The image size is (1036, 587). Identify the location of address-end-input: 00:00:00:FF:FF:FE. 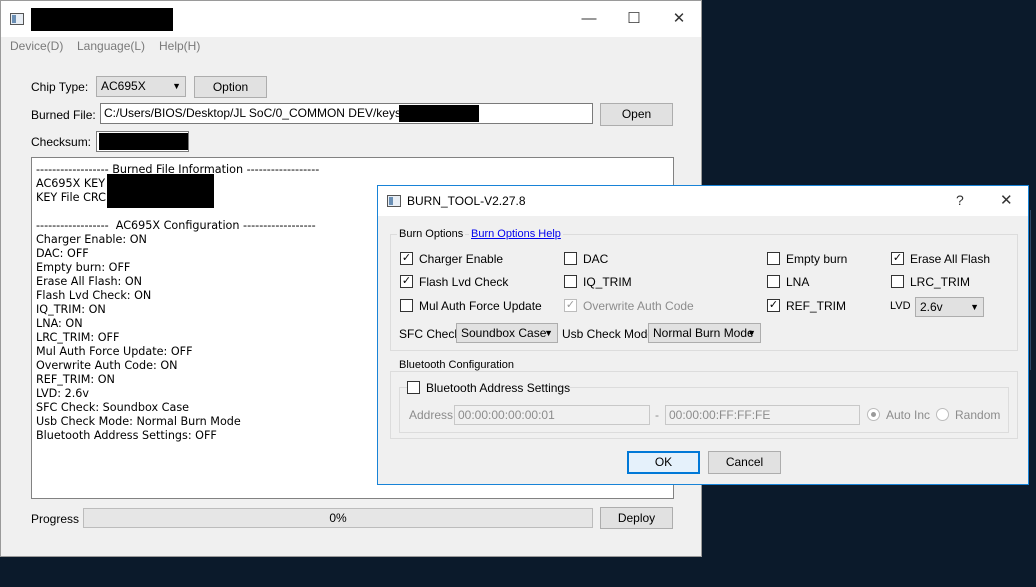
(762, 415).